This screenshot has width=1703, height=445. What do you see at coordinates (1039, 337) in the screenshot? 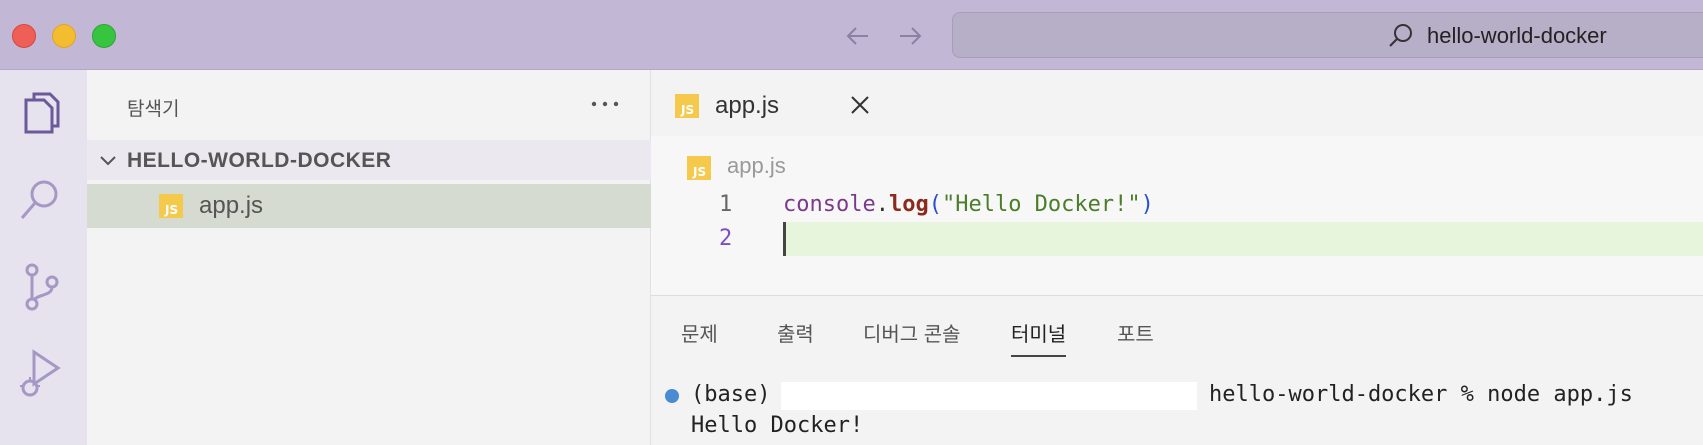
I see `tab-terminal: 터미널` at bounding box center [1039, 337].